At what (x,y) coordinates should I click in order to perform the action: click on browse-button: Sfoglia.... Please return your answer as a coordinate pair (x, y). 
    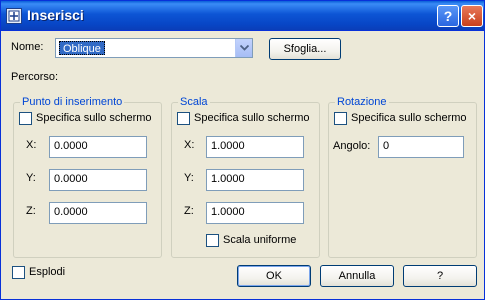
    Looking at the image, I should click on (305, 49).